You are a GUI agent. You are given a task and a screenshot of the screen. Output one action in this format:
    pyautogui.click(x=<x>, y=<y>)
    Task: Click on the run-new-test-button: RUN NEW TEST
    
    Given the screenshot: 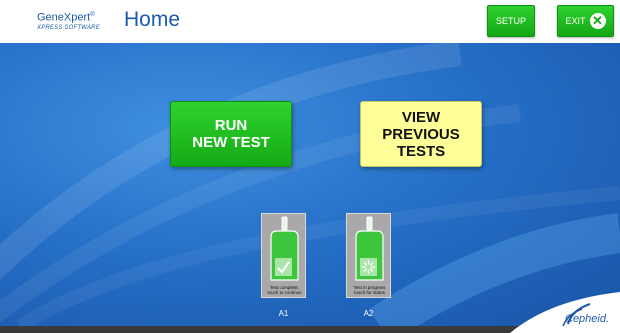 What is the action you would take?
    pyautogui.click(x=231, y=134)
    